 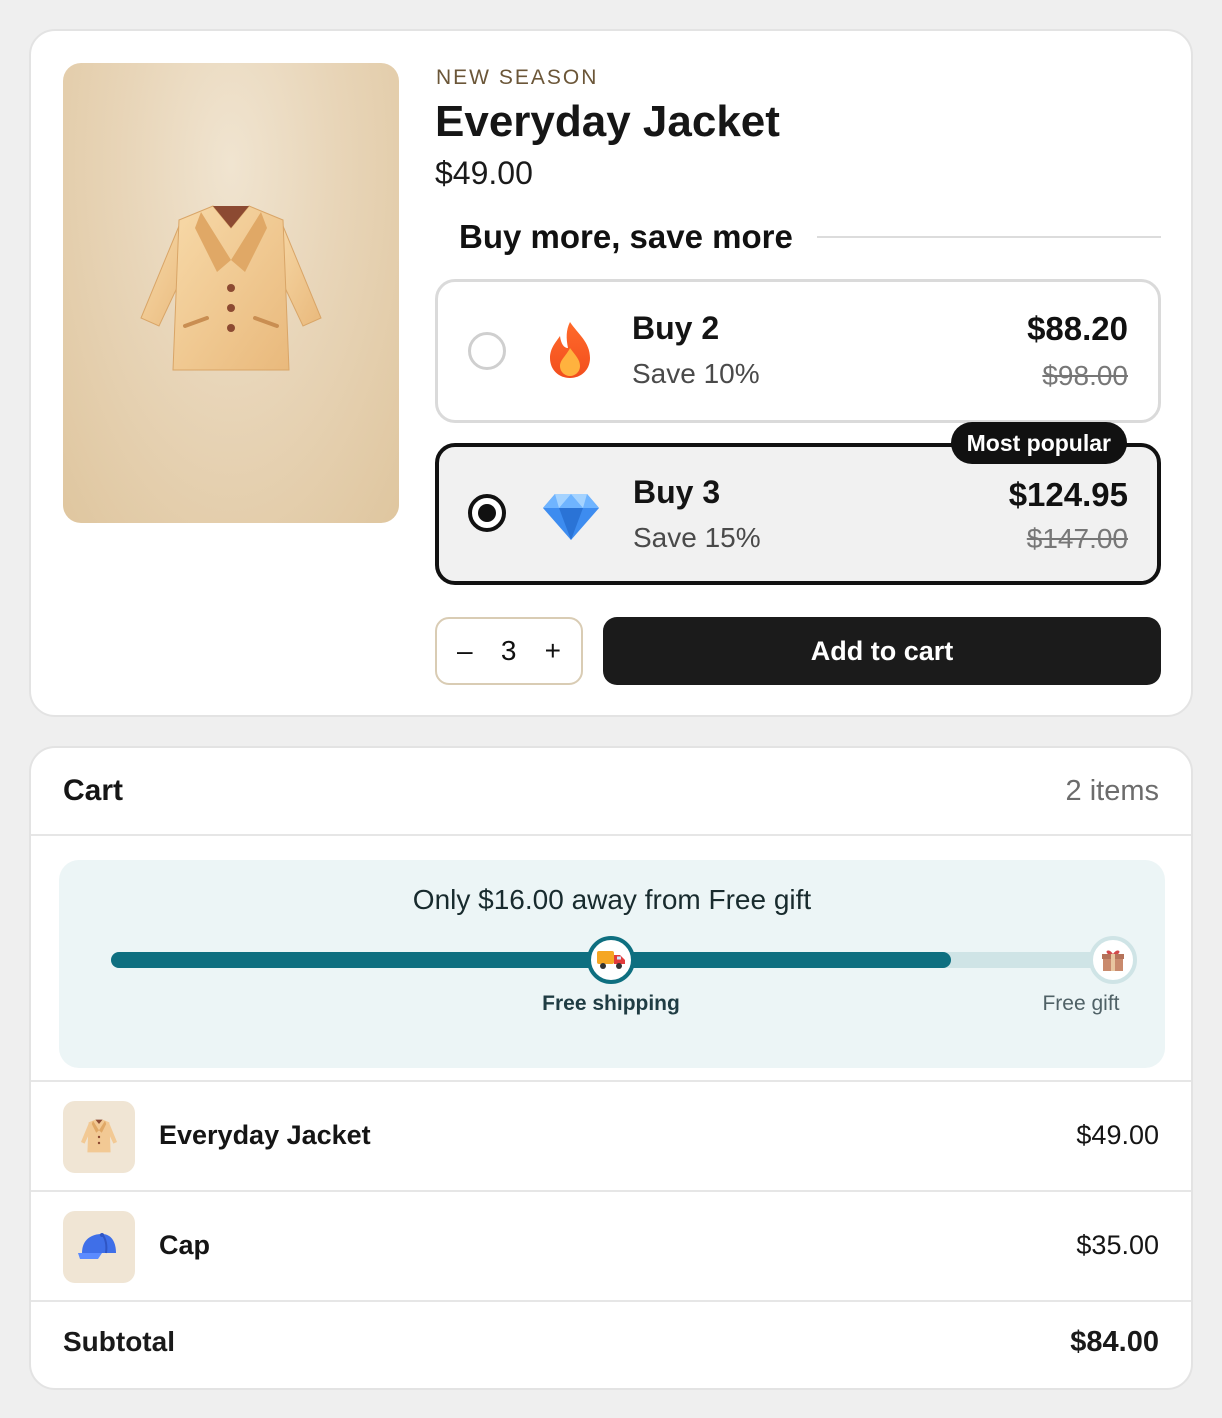 What do you see at coordinates (465, 651) in the screenshot?
I see `decrement-button: –` at bounding box center [465, 651].